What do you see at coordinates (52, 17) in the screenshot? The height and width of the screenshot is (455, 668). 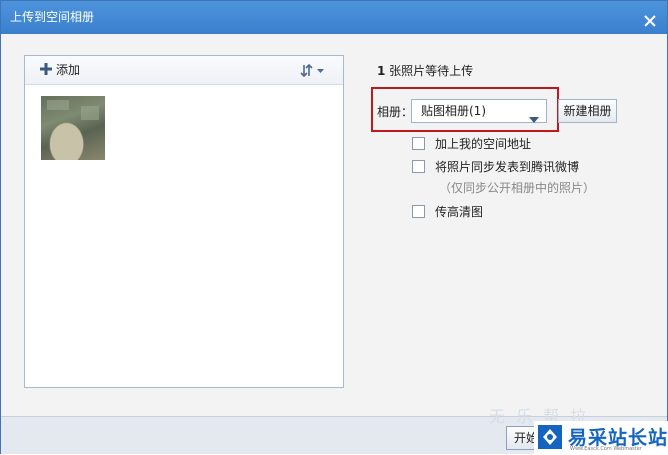 I see `dialog-title: 上传到空间相册` at bounding box center [52, 17].